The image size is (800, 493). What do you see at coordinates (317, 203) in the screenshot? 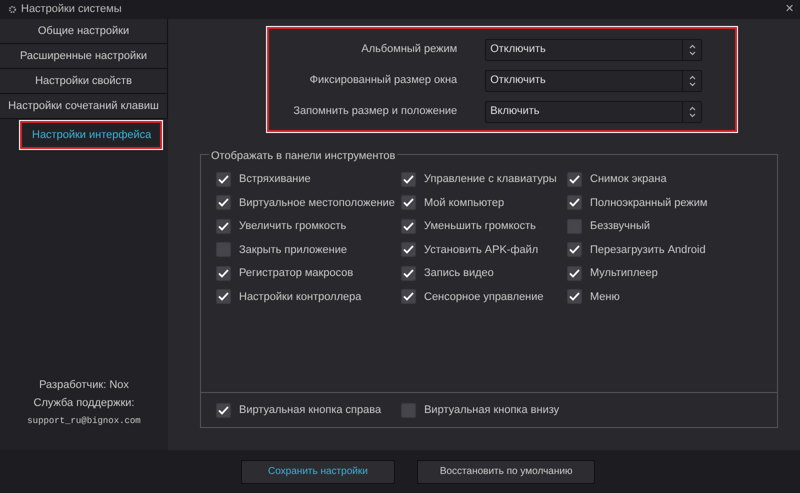
I see `checkbox-label: Виртуальное местоположение` at bounding box center [317, 203].